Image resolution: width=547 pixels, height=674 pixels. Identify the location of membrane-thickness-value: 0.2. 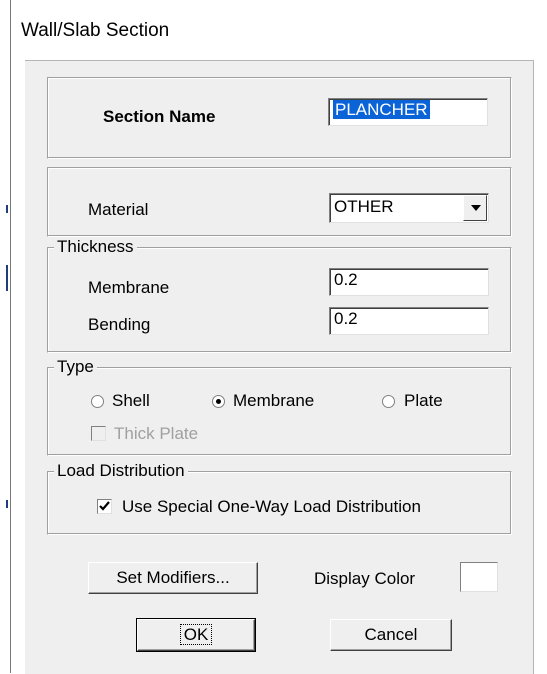
(346, 279).